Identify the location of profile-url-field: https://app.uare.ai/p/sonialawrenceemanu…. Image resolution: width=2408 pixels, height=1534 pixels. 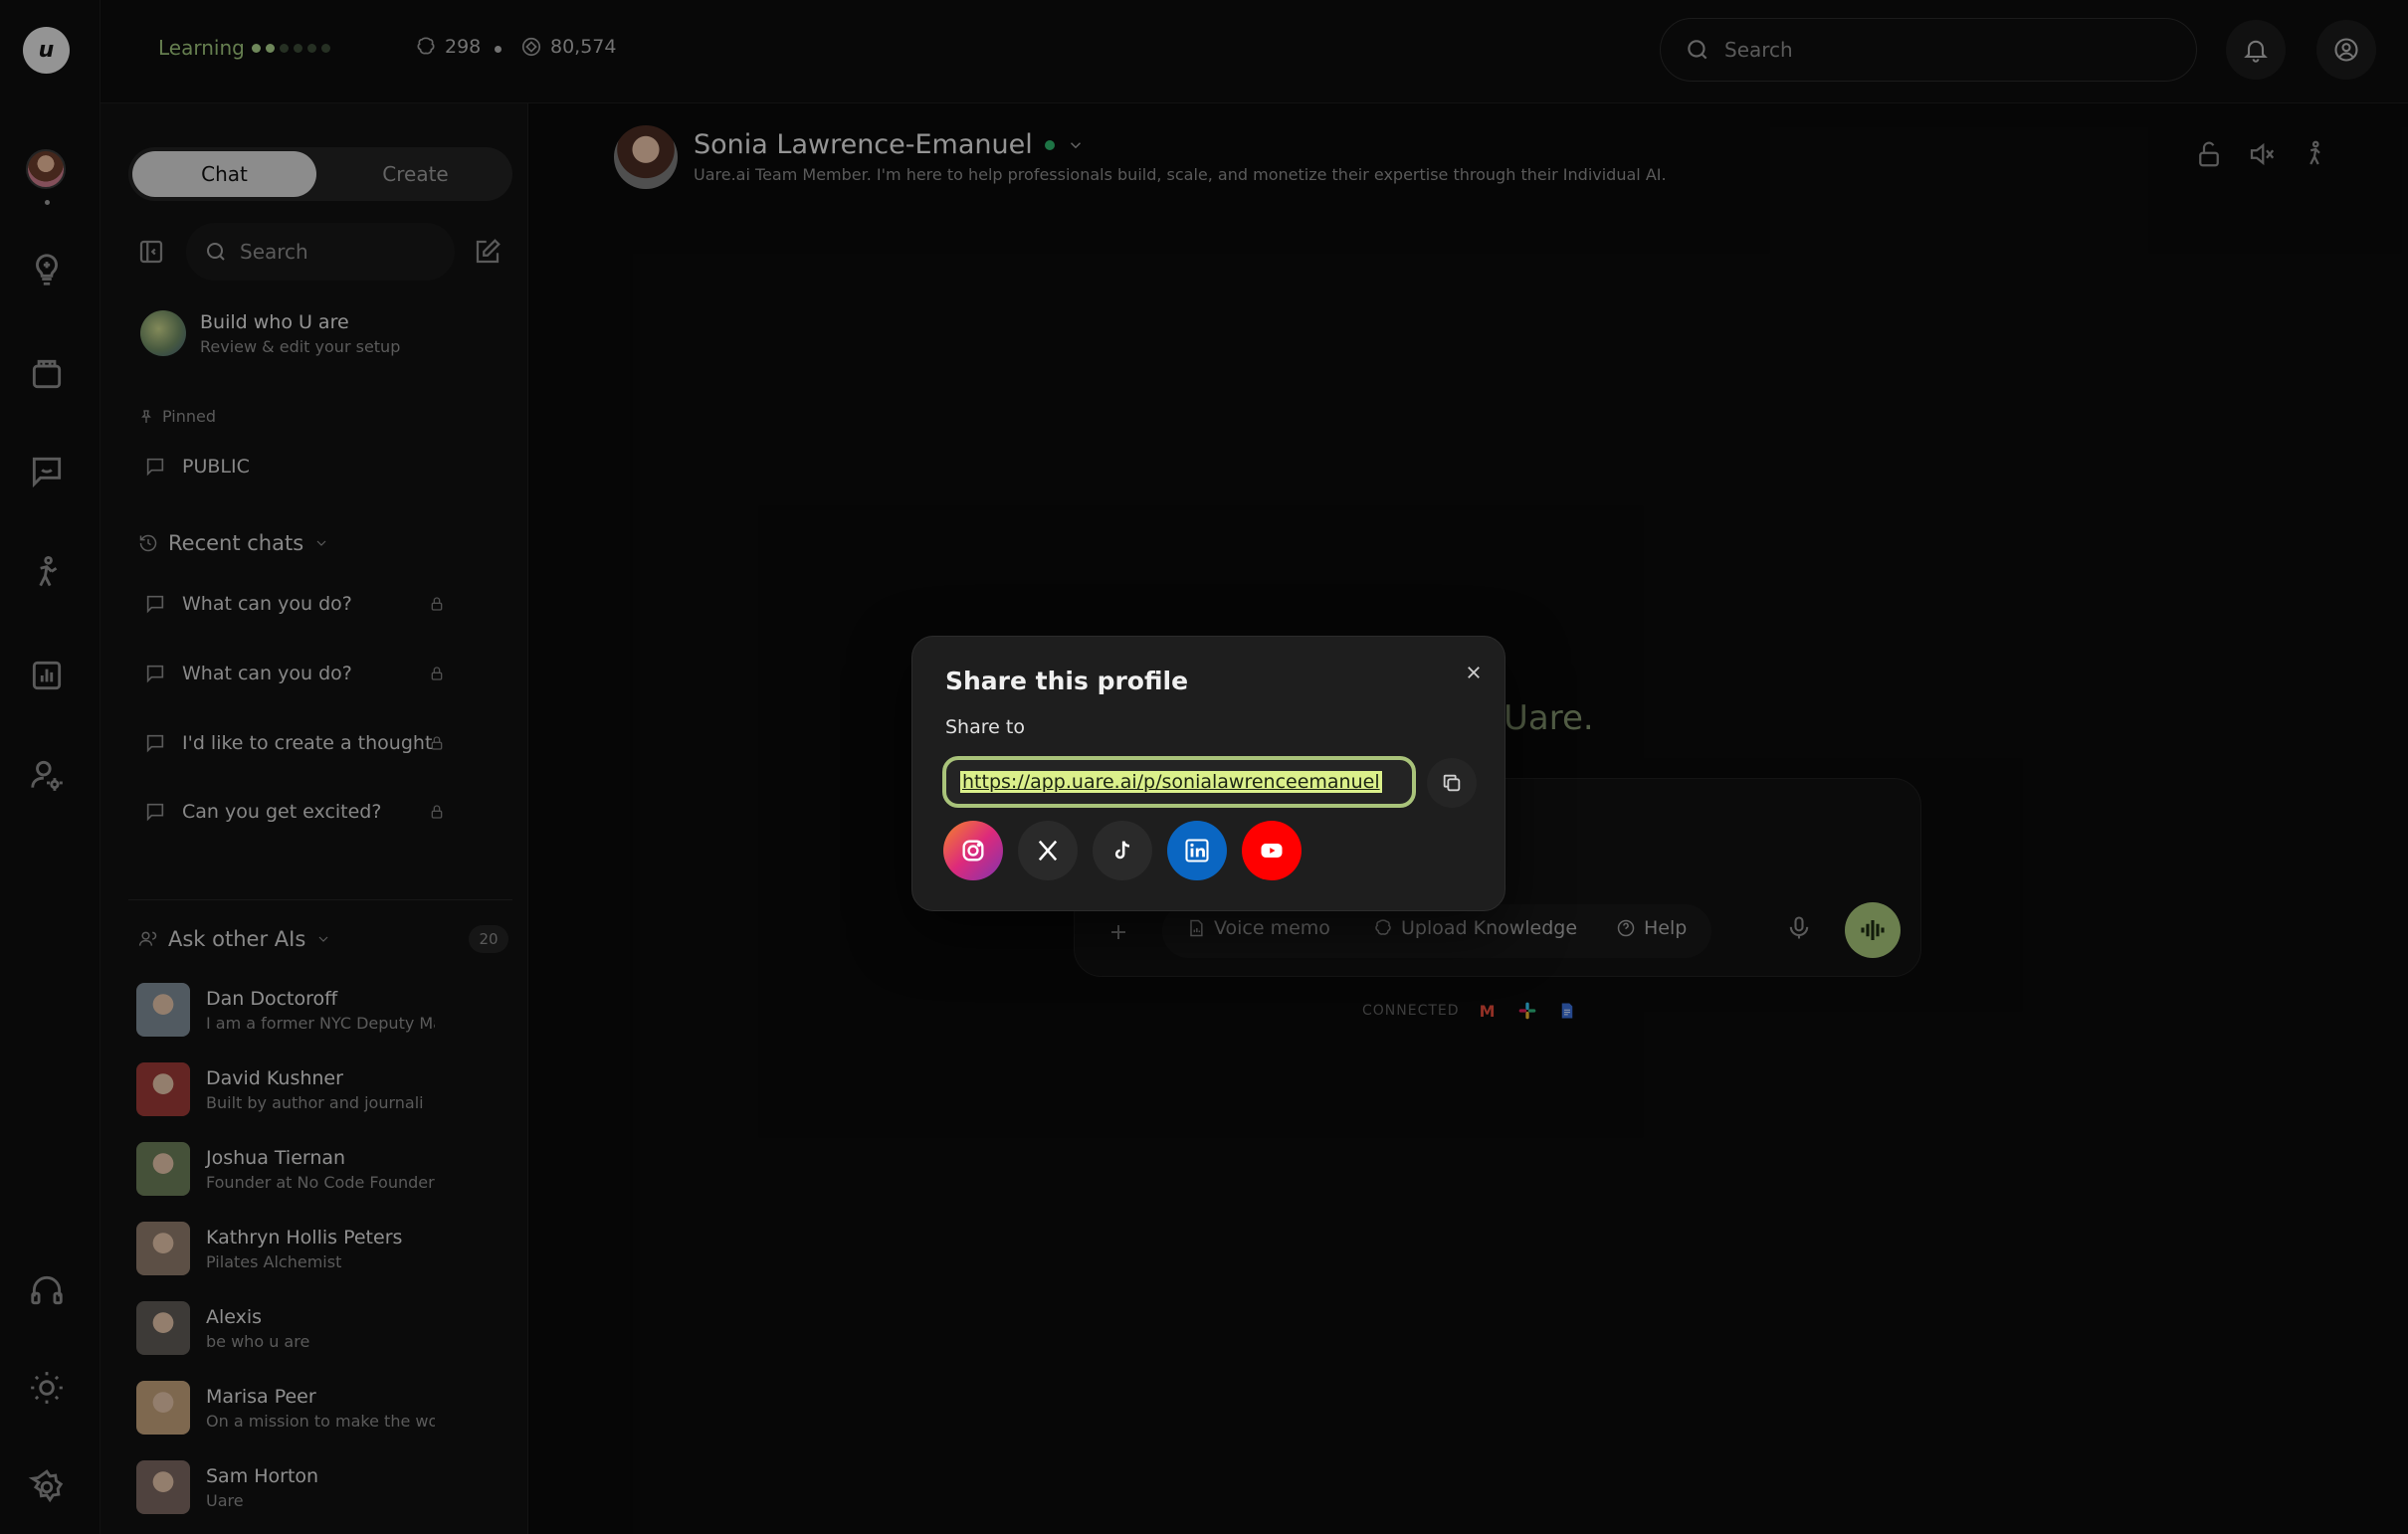
(1179, 782).